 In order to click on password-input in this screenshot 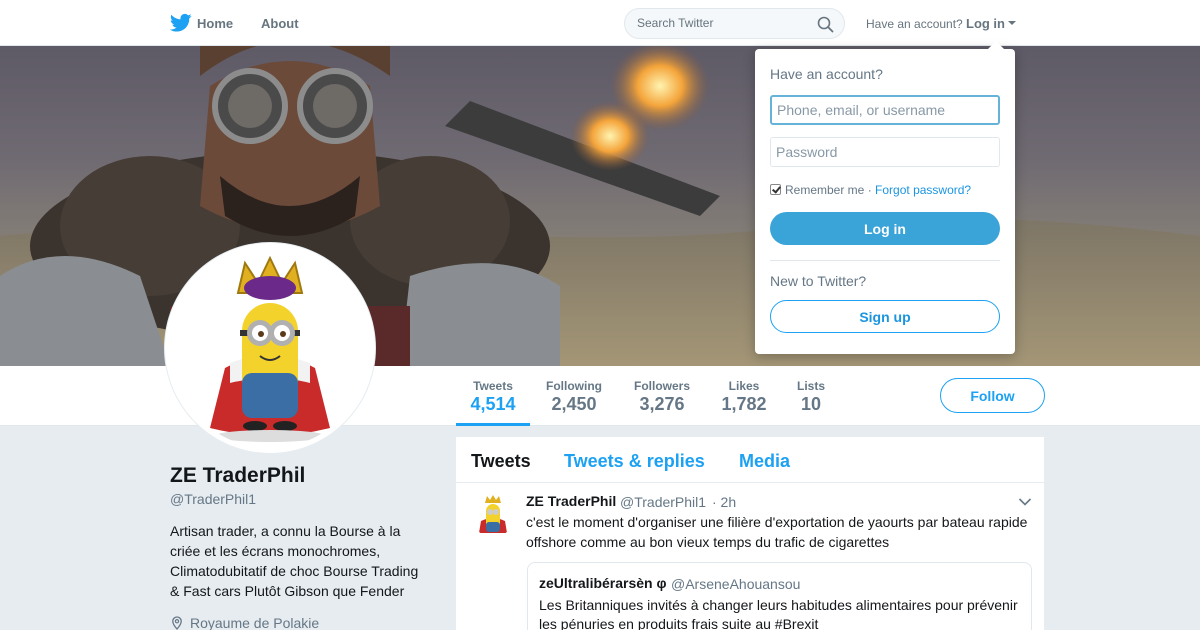, I will do `click(885, 152)`.